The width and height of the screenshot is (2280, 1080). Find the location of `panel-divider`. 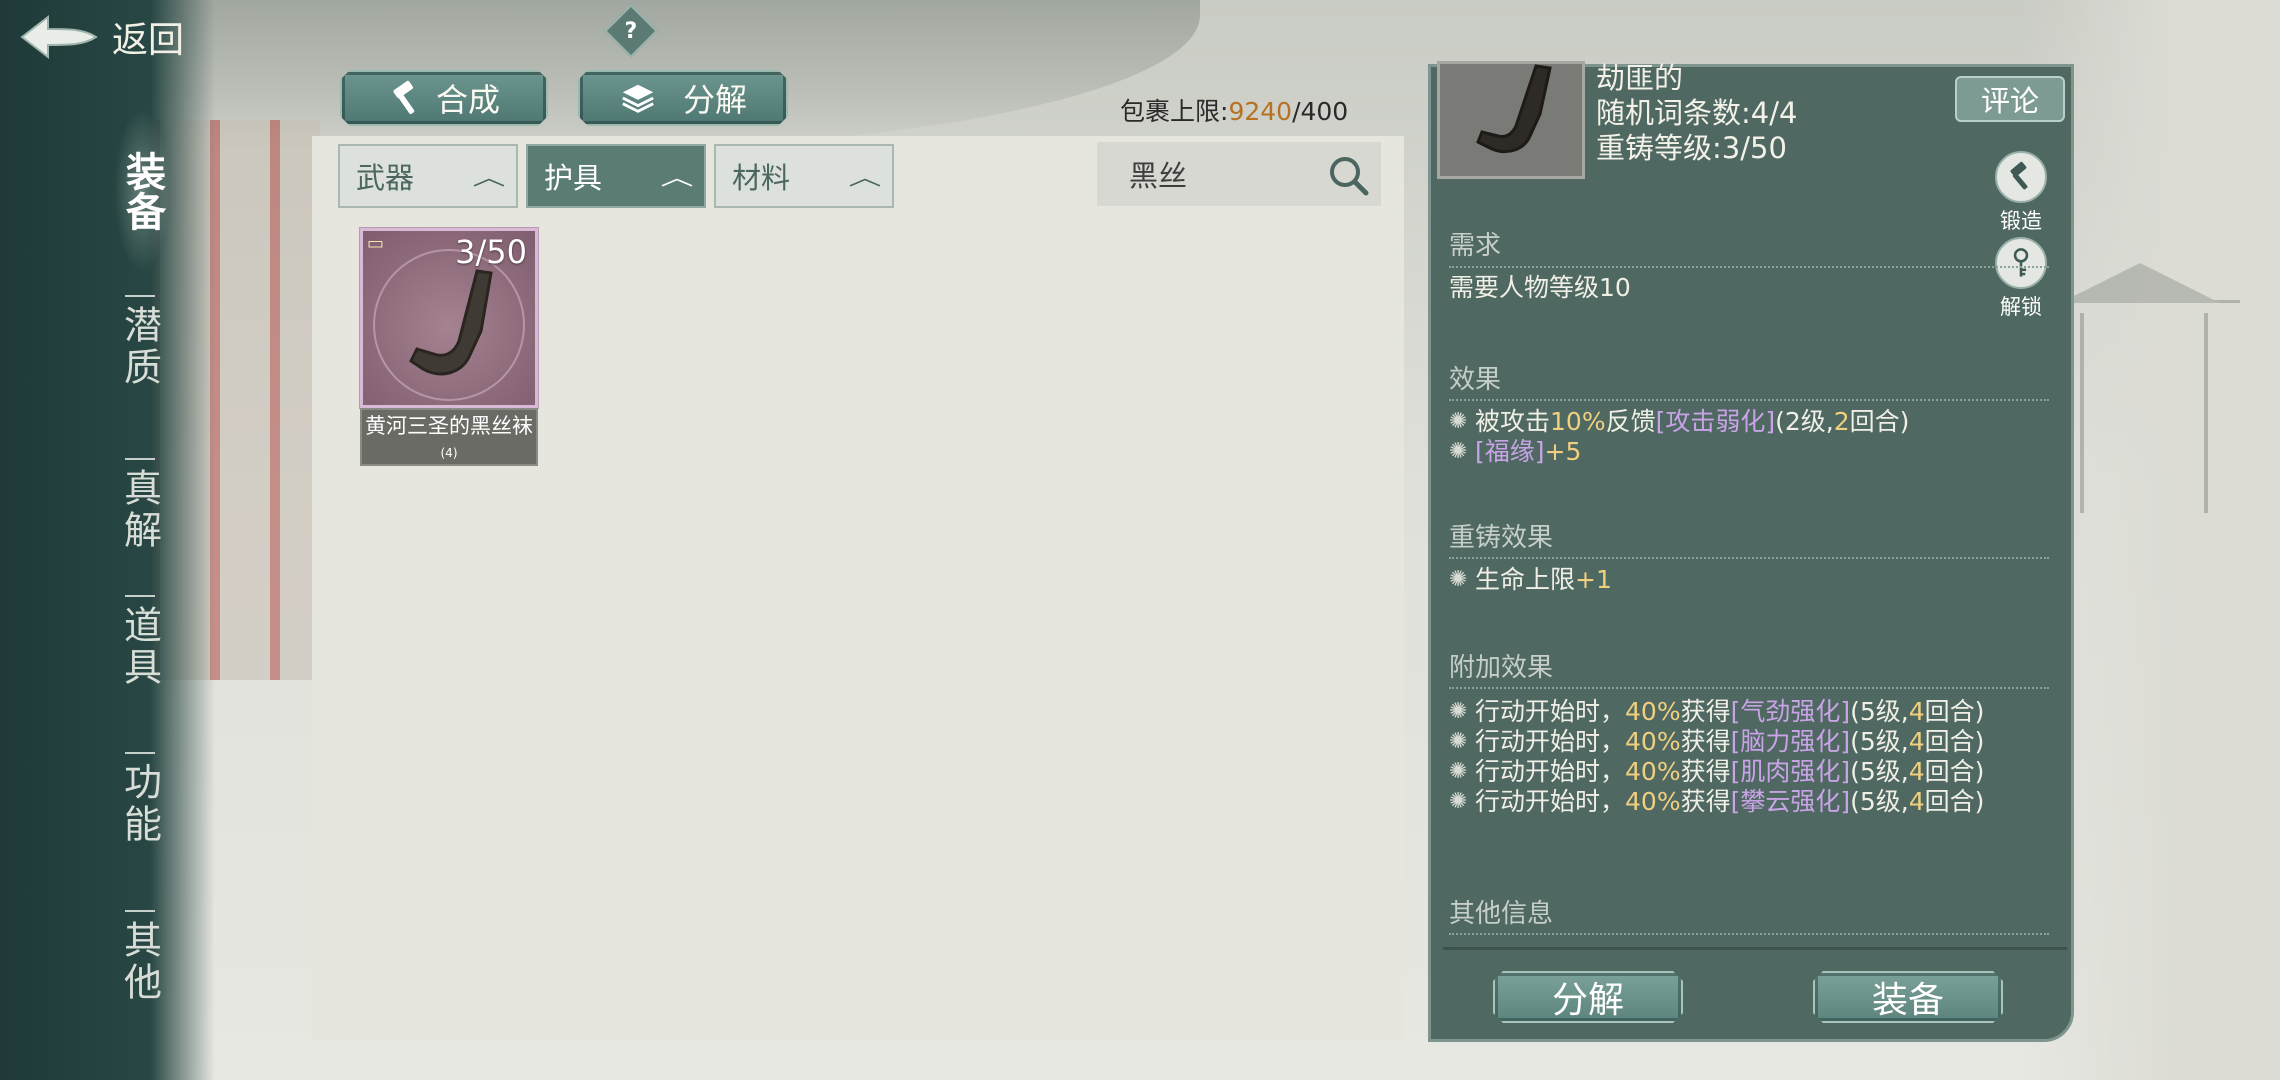

panel-divider is located at coordinates (1755, 948).